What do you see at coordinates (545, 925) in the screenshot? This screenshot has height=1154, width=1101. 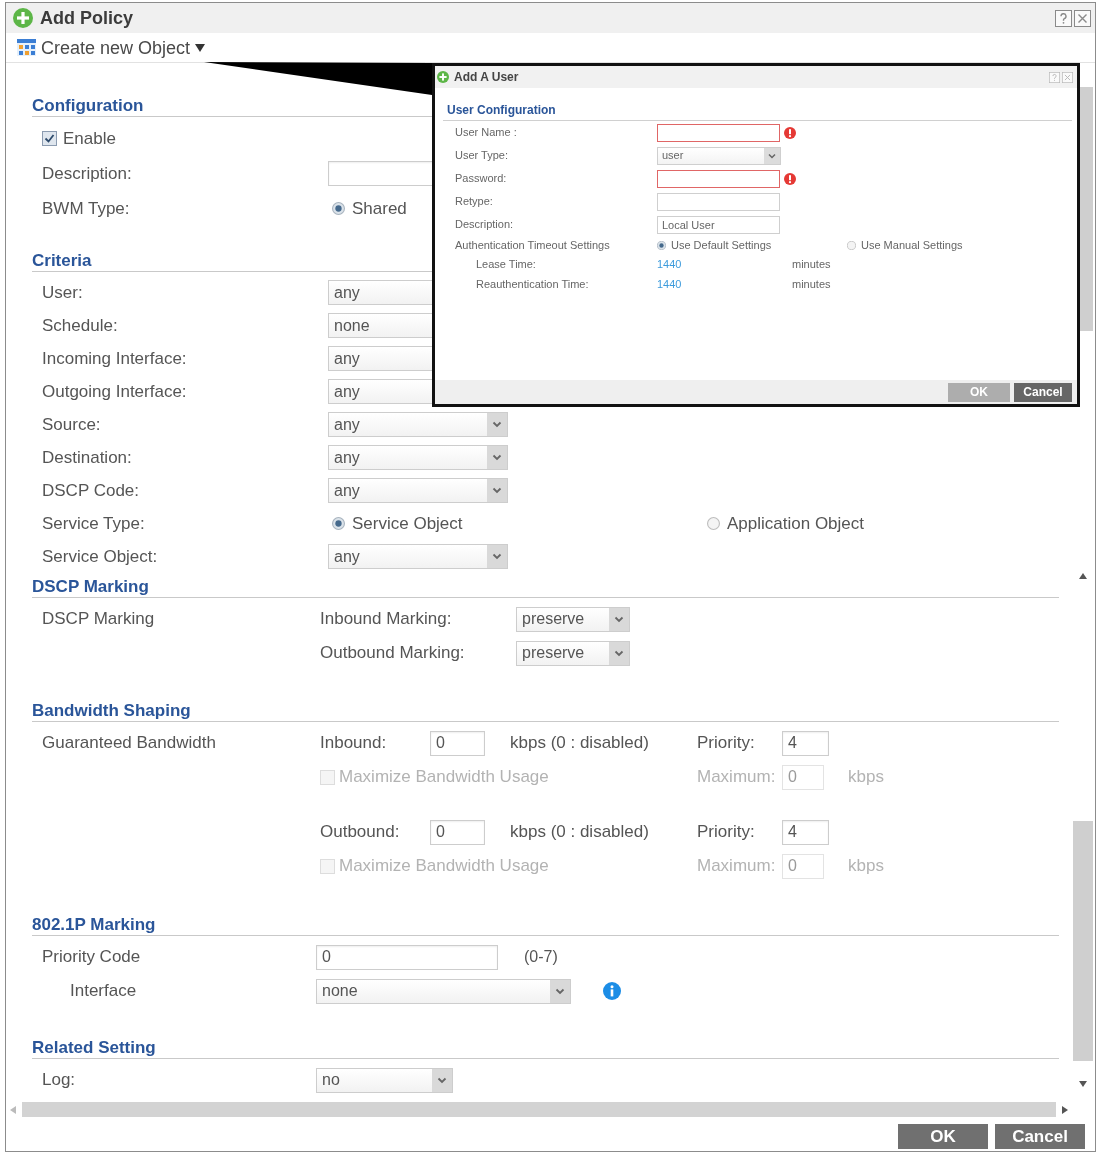 I see `section-heading: 802.1P Marking` at bounding box center [545, 925].